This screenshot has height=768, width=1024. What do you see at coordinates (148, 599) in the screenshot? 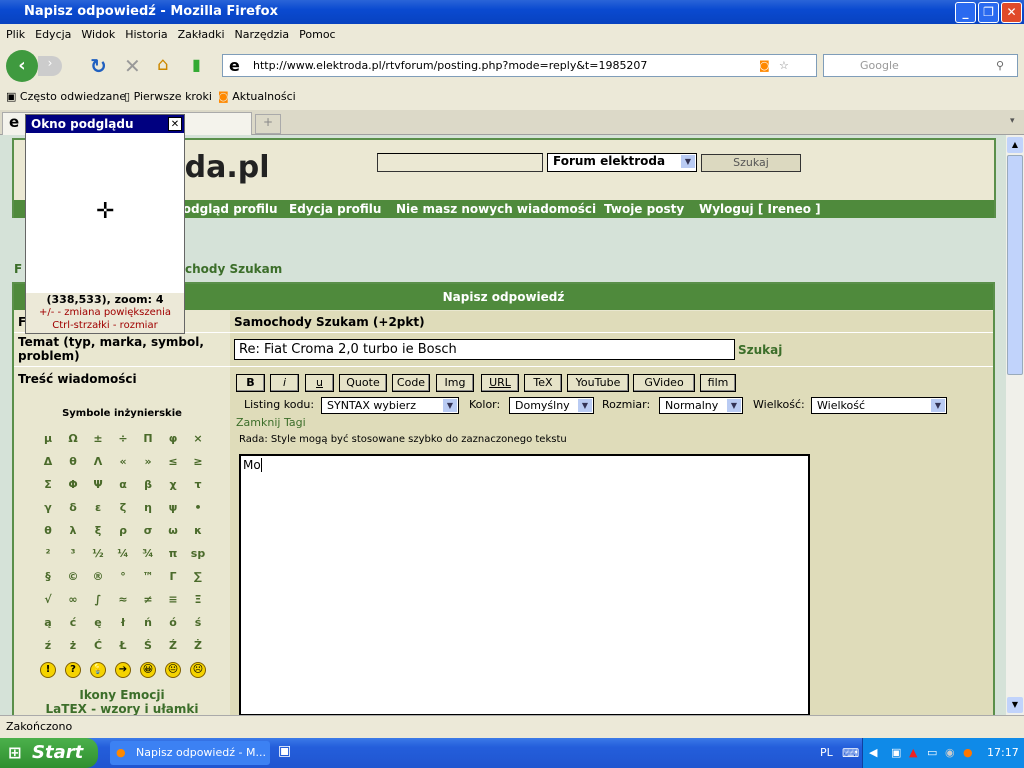
I see `symbol-button: ≠` at bounding box center [148, 599].